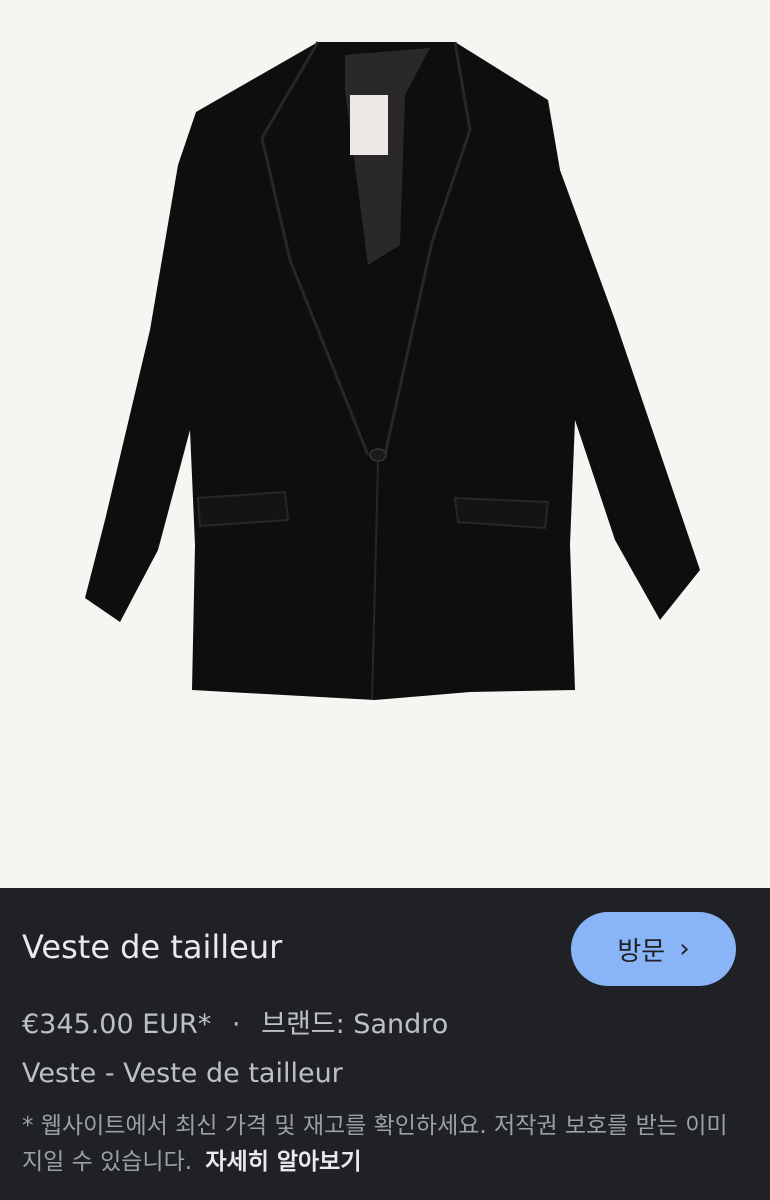  What do you see at coordinates (641, 951) in the screenshot?
I see `visit-button-label: 방문` at bounding box center [641, 951].